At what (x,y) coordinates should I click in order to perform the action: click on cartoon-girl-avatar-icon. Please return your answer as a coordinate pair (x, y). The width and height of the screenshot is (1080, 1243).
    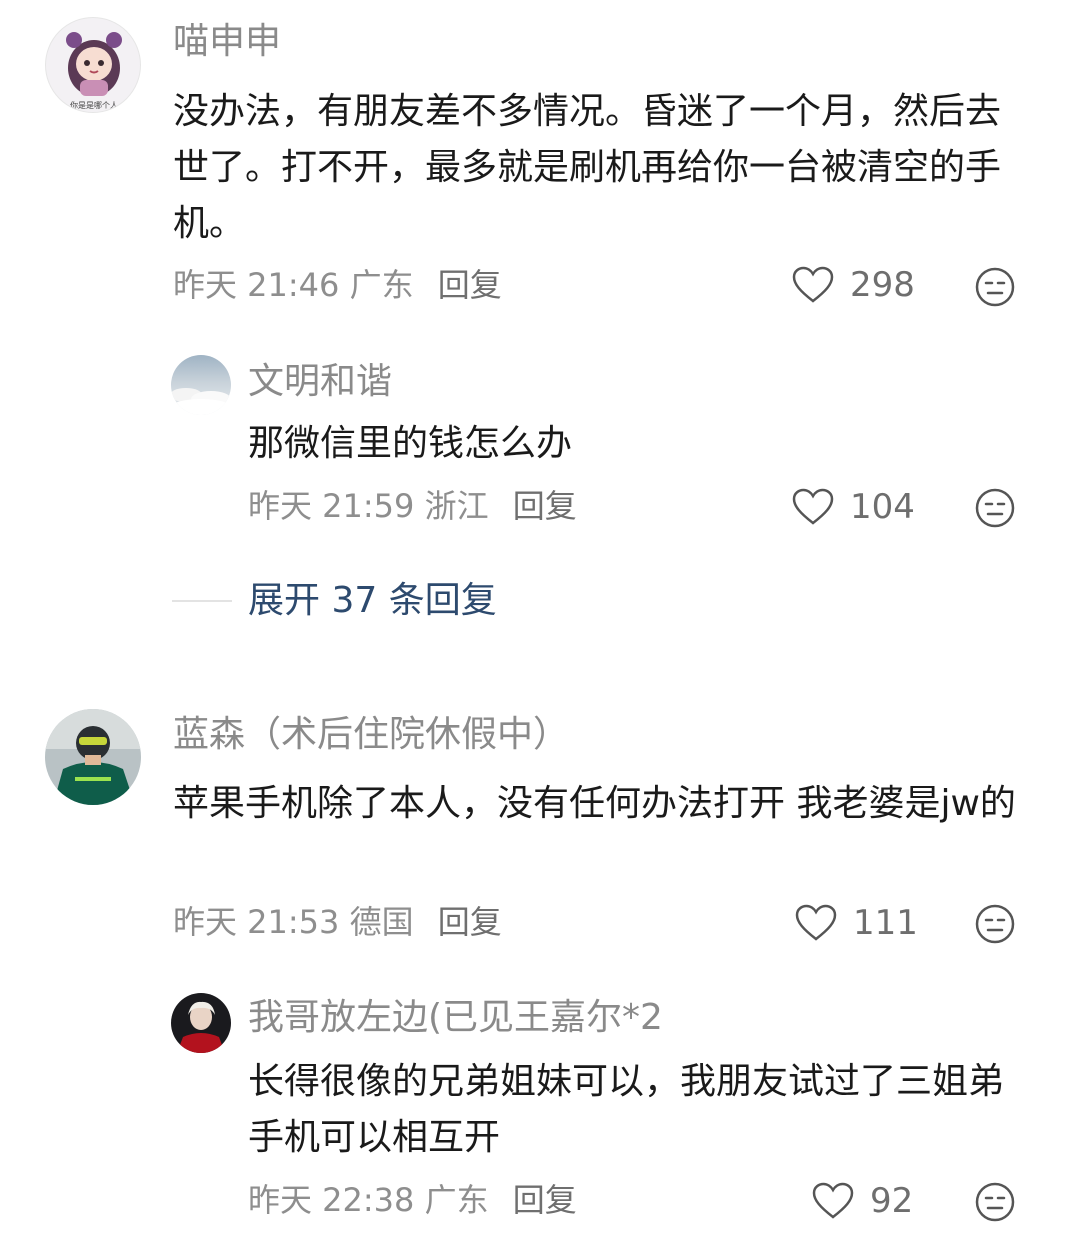
    Looking at the image, I should click on (94, 64).